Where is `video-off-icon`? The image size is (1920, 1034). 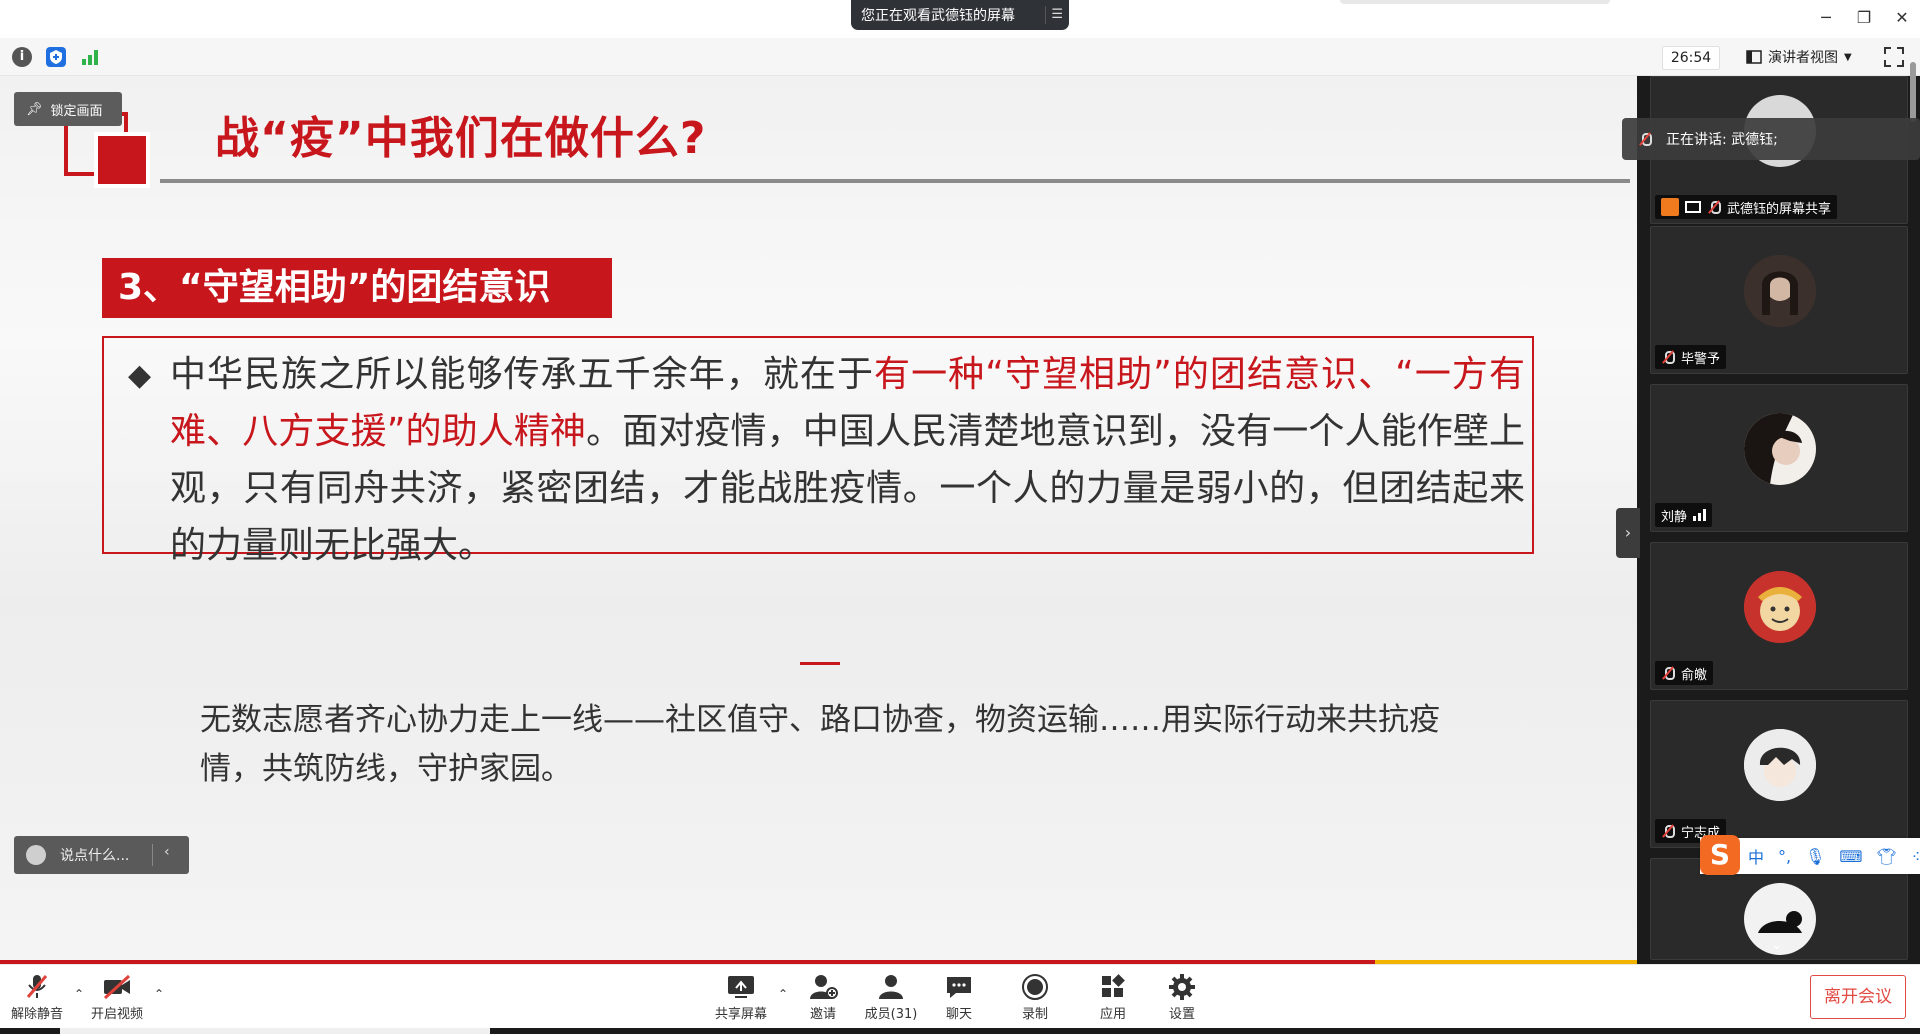 video-off-icon is located at coordinates (117, 987).